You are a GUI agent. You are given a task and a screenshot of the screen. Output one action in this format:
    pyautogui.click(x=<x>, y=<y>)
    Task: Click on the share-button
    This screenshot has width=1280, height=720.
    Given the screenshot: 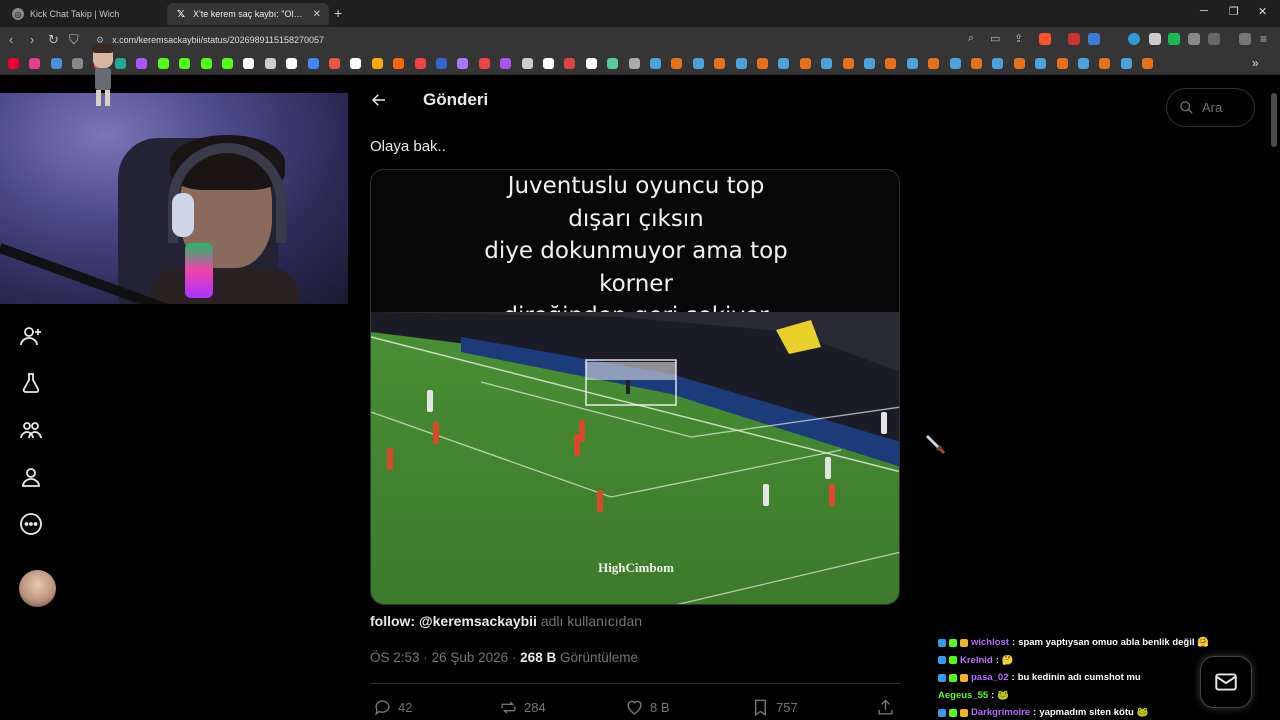 What is the action you would take?
    pyautogui.click(x=885, y=707)
    